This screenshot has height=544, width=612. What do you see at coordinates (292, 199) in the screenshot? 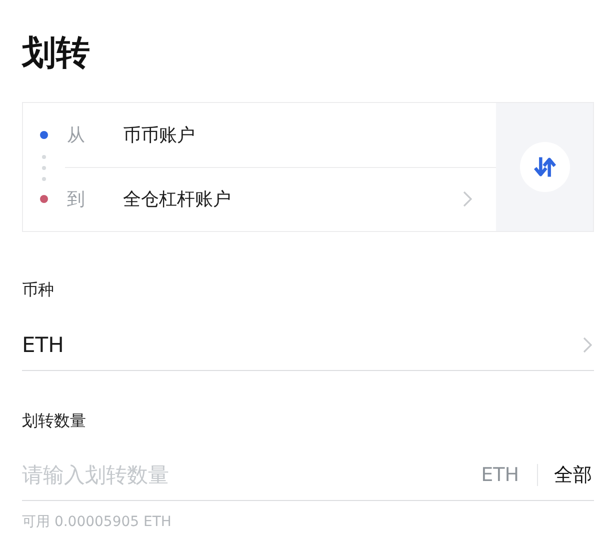
I see `account-name: 全仓杠杆账户` at bounding box center [292, 199].